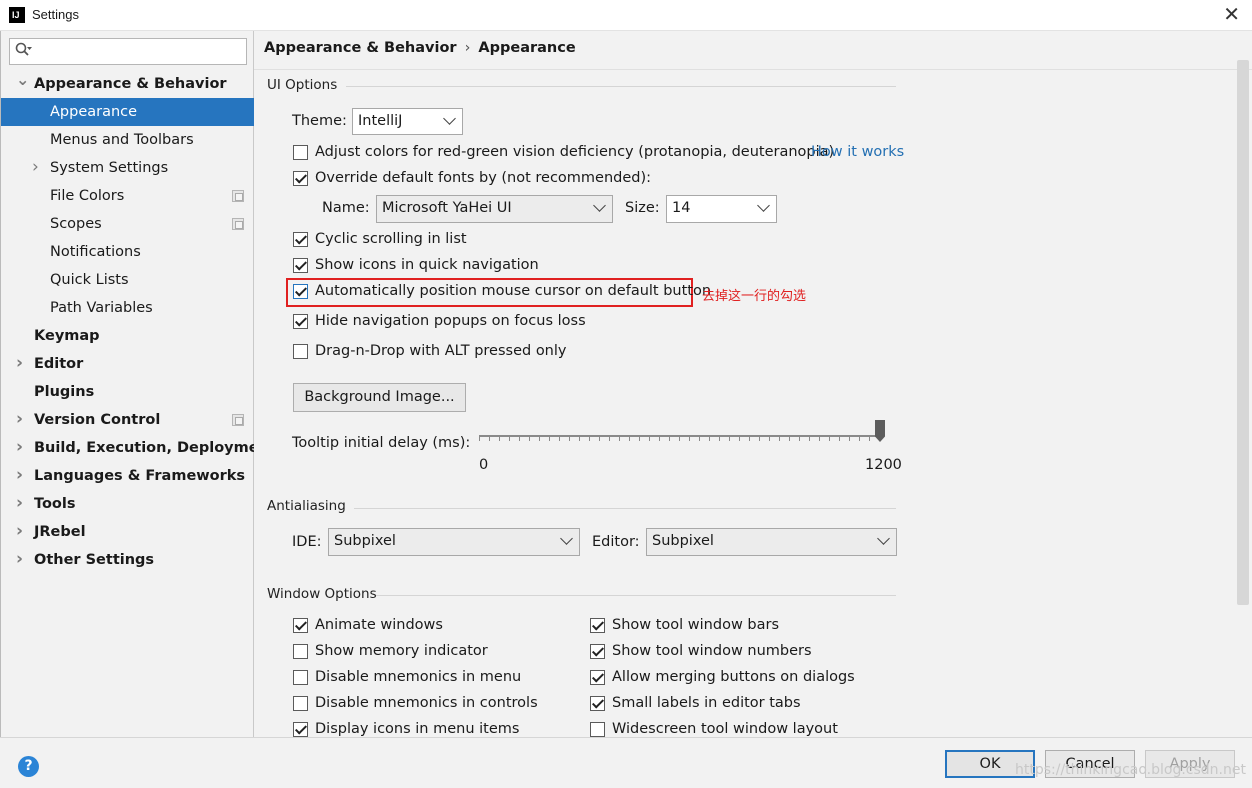 Image resolution: width=1252 pixels, height=788 pixels. I want to click on sidebar-item-jrebel: › JRebel, so click(127, 532).